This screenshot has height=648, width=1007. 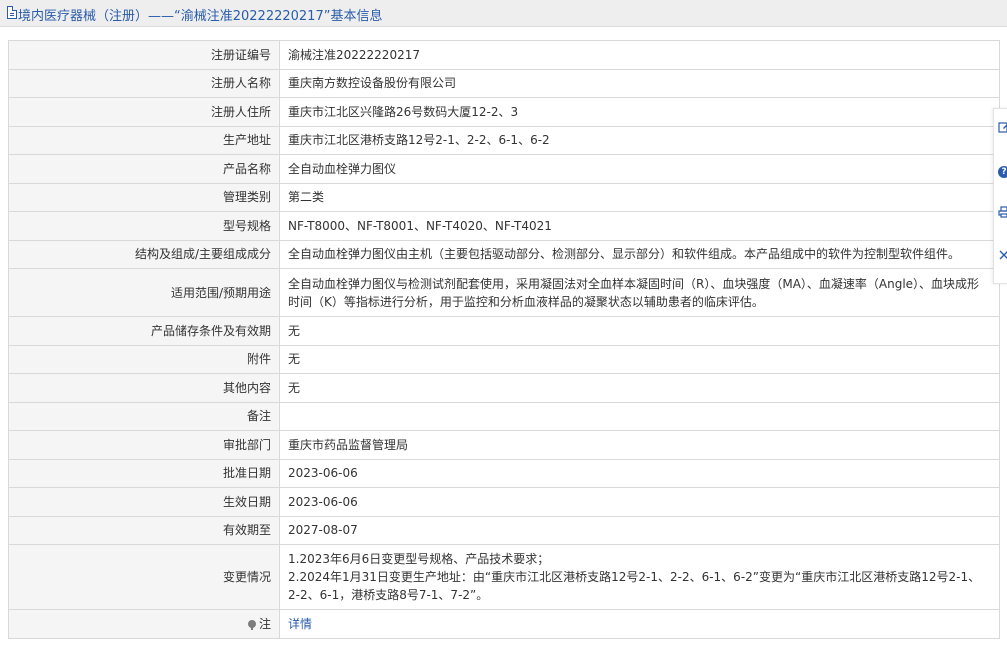 I want to click on bulb-icon, so click(x=251, y=624).